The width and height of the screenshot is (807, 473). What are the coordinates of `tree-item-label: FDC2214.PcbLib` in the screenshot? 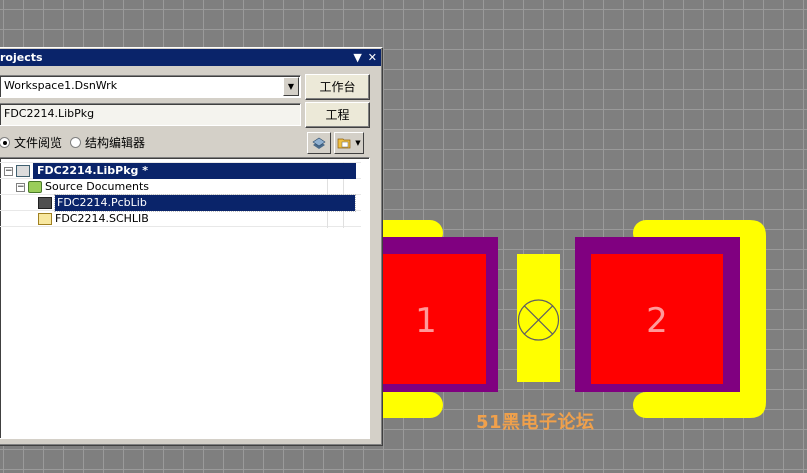 It's located at (205, 203).